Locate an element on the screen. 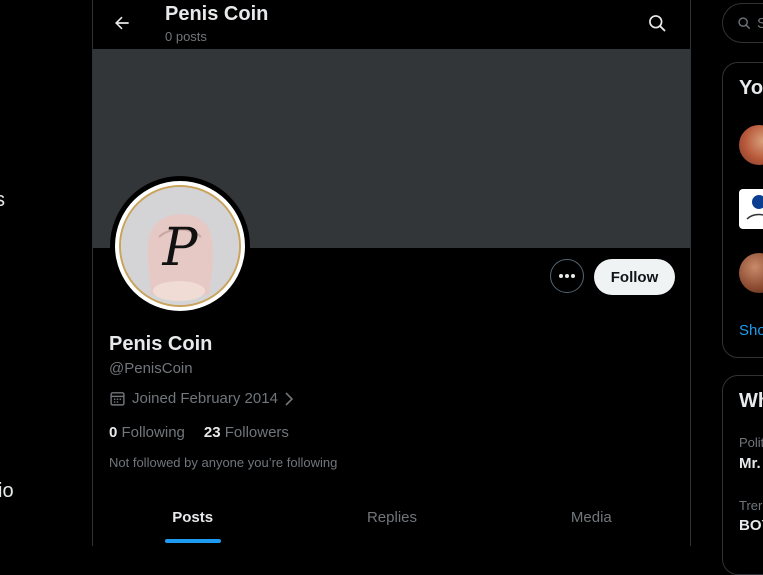 Image resolution: width=763 pixels, height=575 pixels. followers-link: 23 Followers is located at coordinates (246, 432).